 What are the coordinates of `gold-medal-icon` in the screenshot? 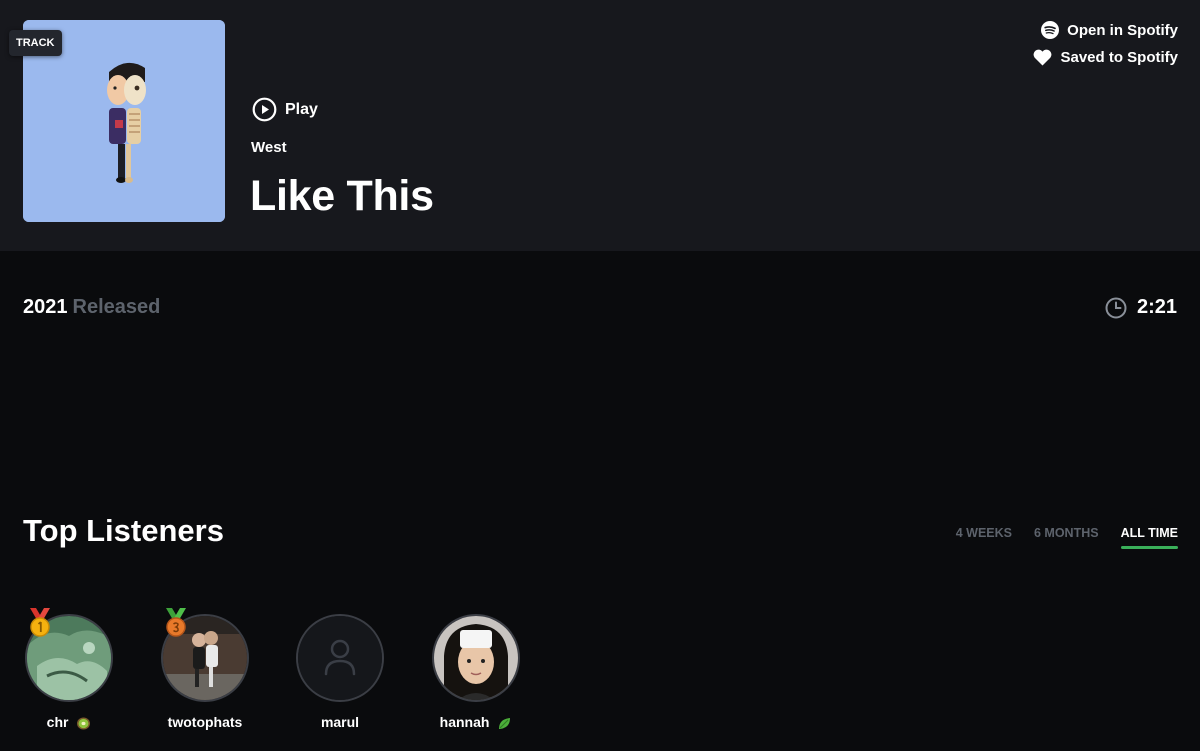 It's located at (40, 622).